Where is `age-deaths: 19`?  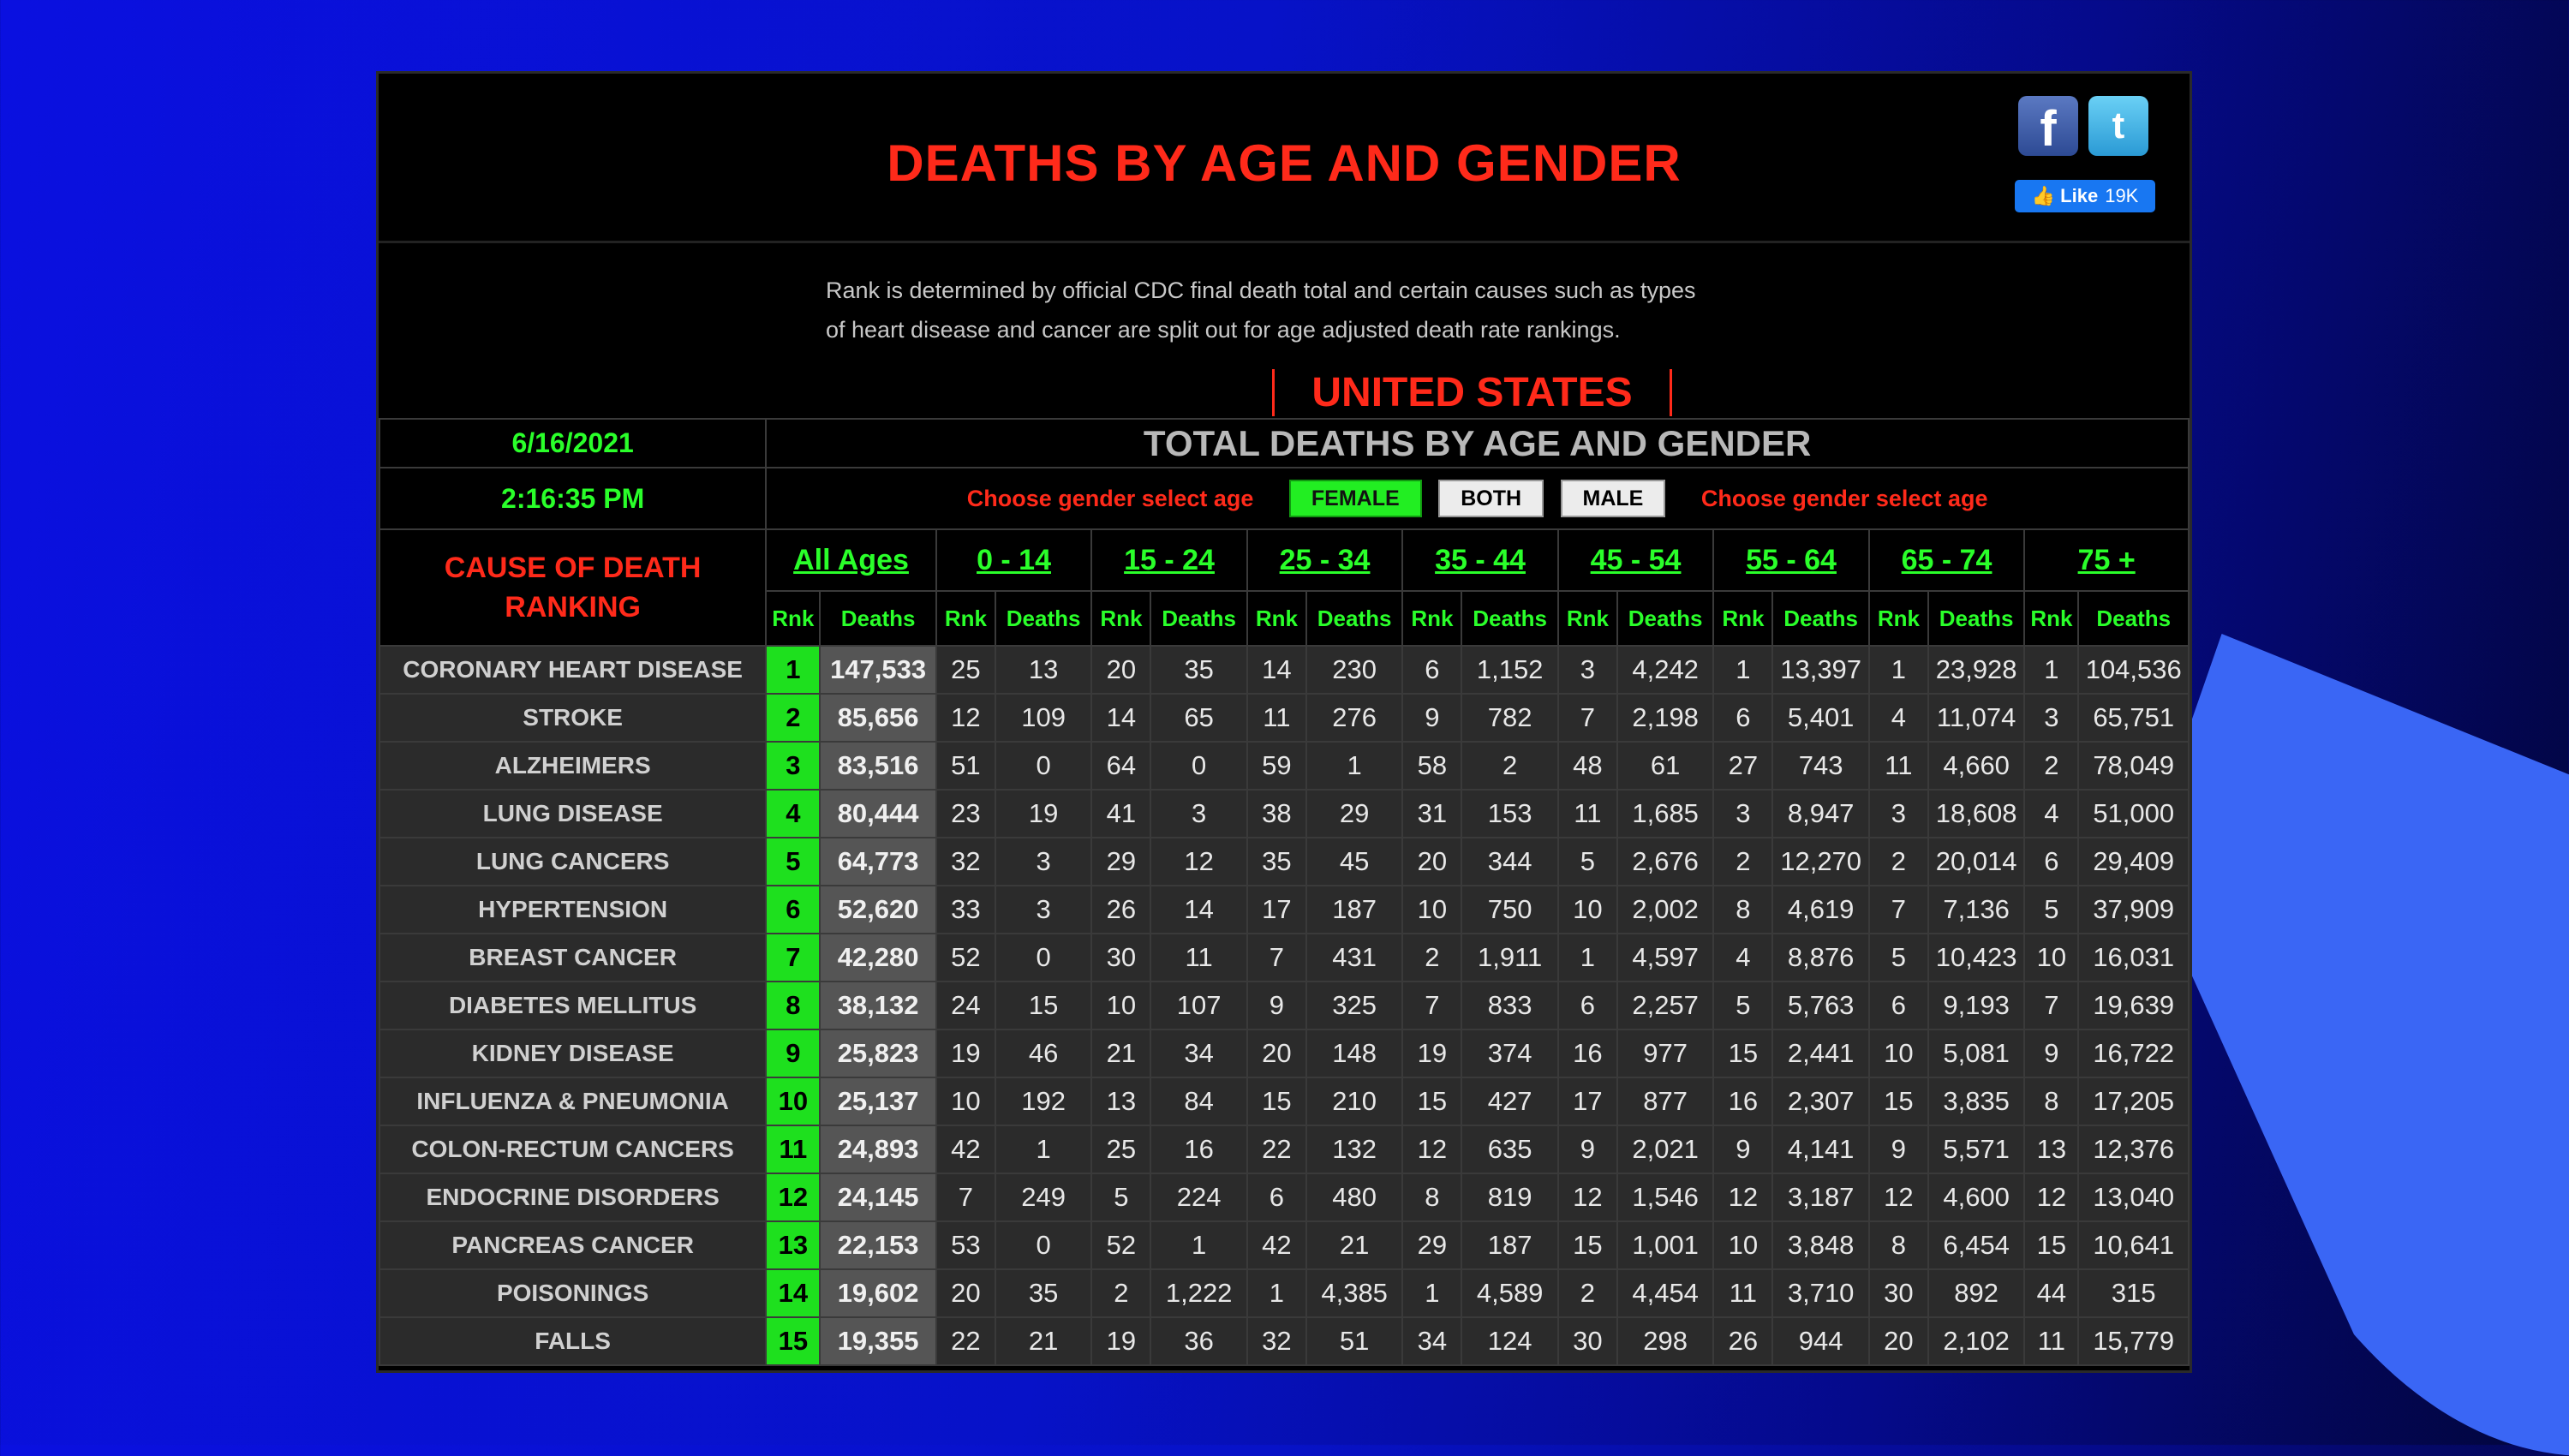 age-deaths: 19 is located at coordinates (1043, 814).